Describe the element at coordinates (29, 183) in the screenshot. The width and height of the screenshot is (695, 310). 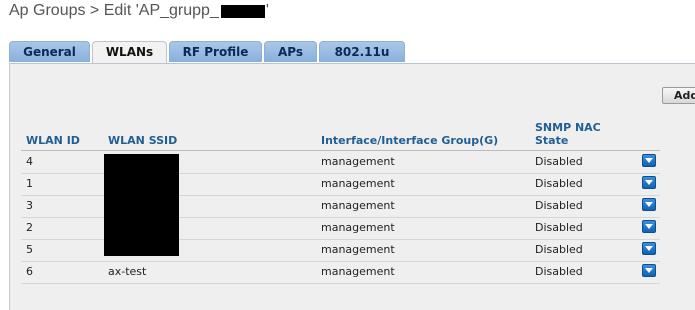
I see `cell-wlan-id: 1` at that location.